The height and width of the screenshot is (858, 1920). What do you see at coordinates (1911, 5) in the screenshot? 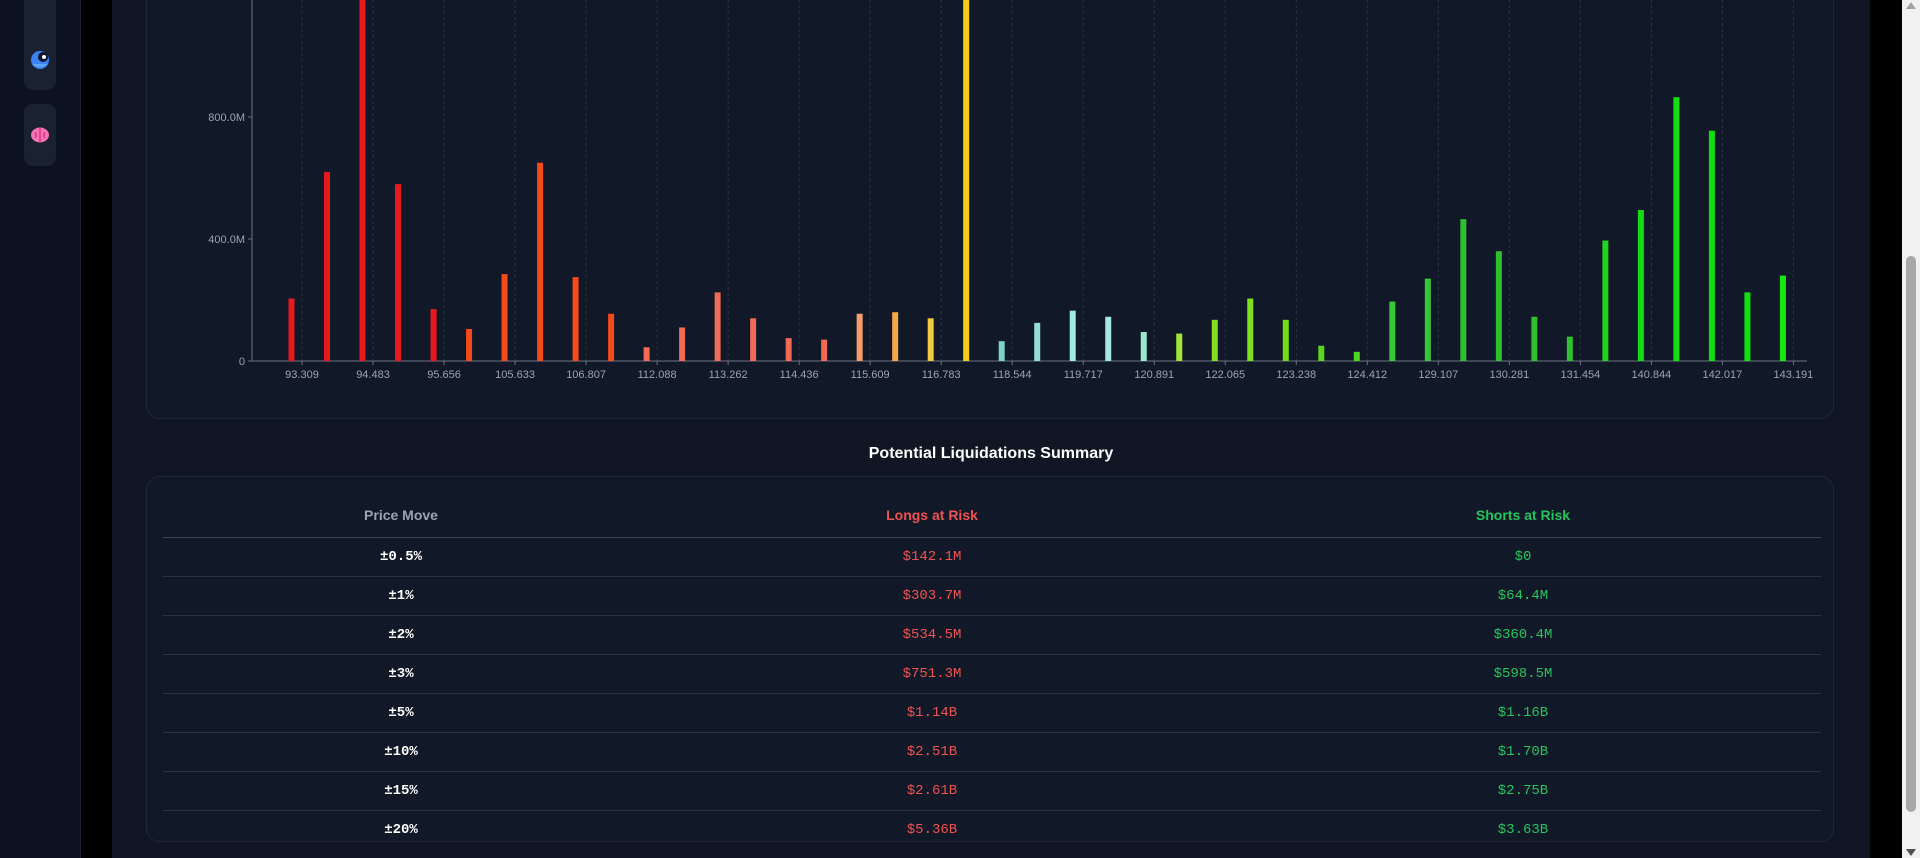
I see `scroll-up-arrow-icon` at bounding box center [1911, 5].